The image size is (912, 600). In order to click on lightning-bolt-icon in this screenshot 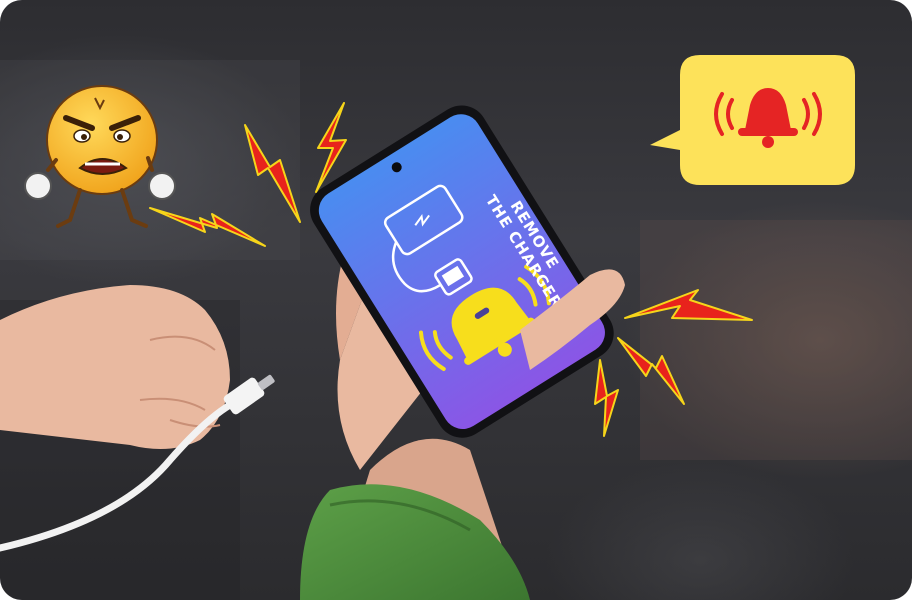, I will do `click(606, 398)`.